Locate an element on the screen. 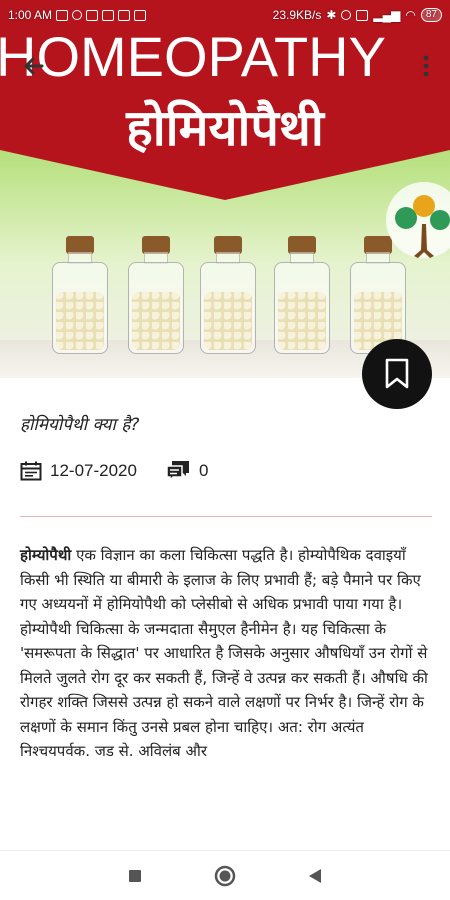  article-meta: 12-07-2020 0 is located at coordinates (226, 471).